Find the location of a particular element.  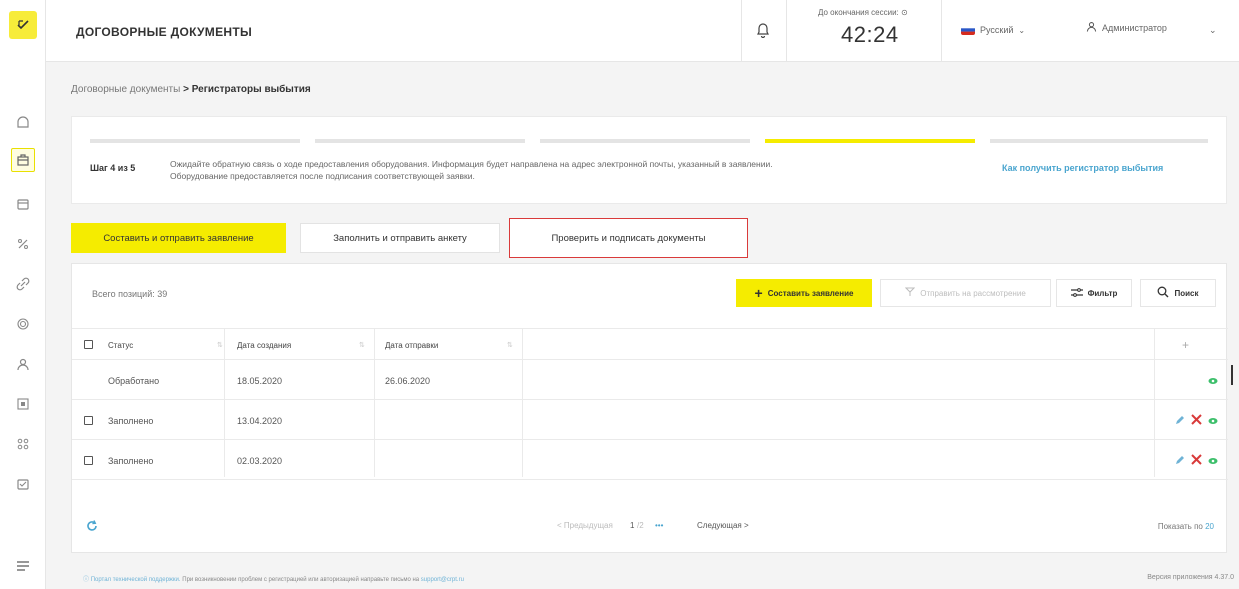

app-title: ДОГОВОРНЫЕ ДОКУМЕНТЫ is located at coordinates (164, 32).